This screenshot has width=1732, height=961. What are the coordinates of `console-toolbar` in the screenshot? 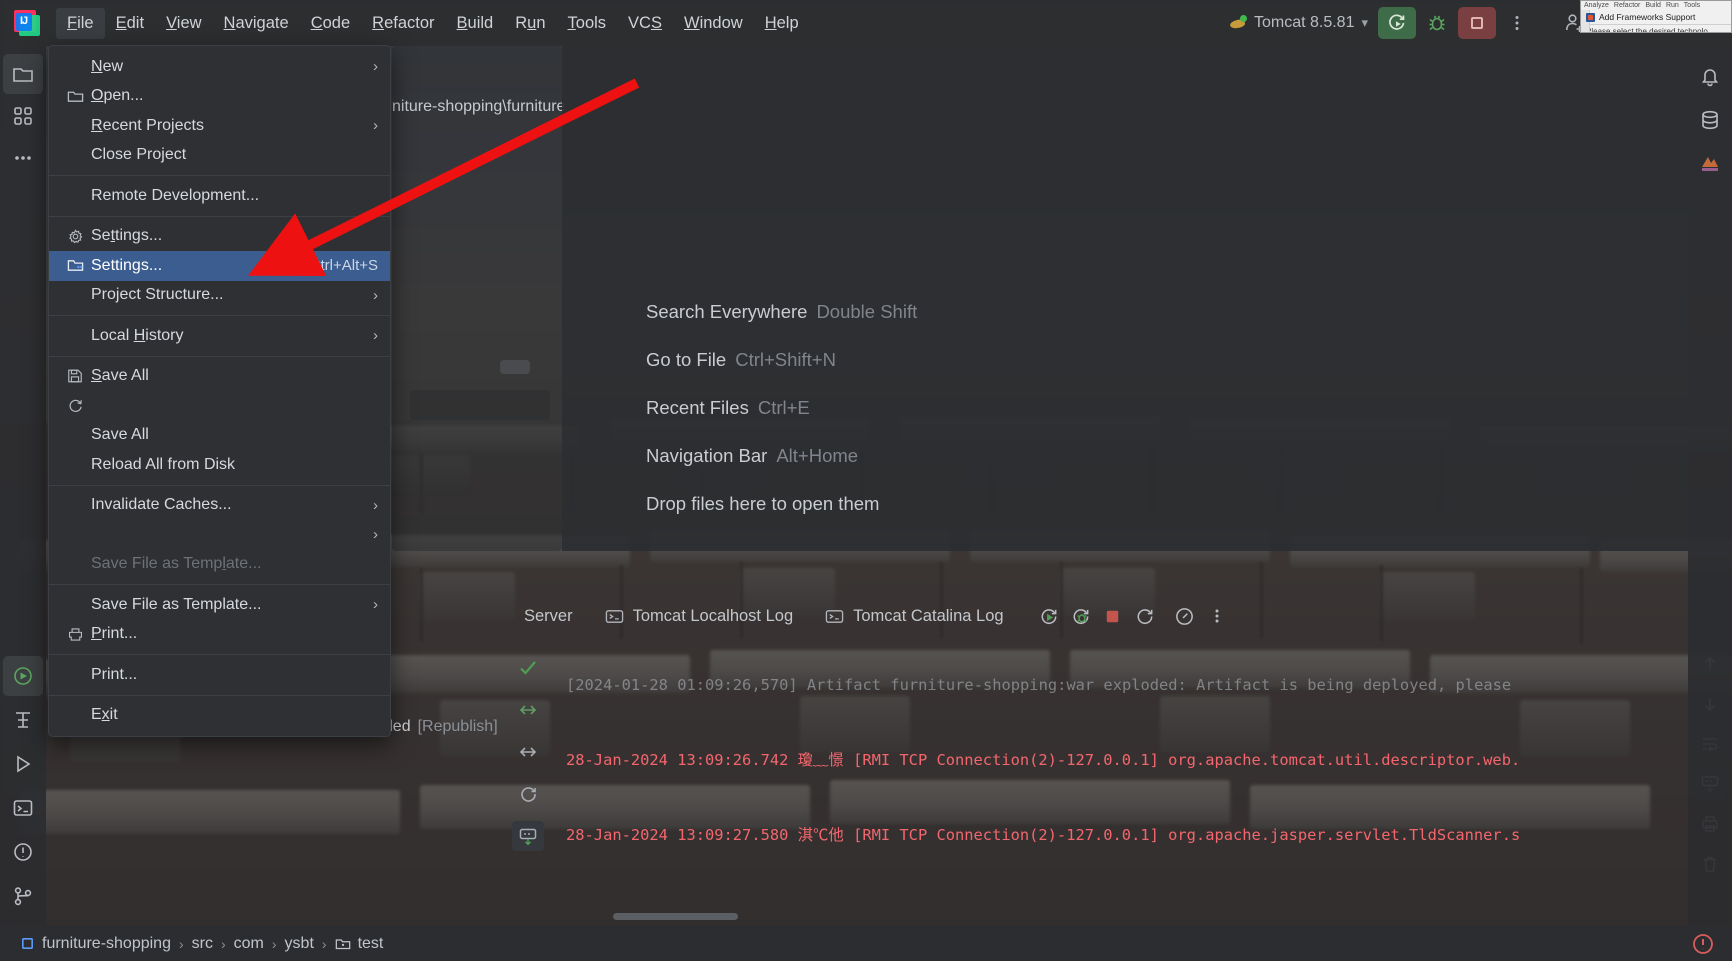 It's located at (1133, 616).